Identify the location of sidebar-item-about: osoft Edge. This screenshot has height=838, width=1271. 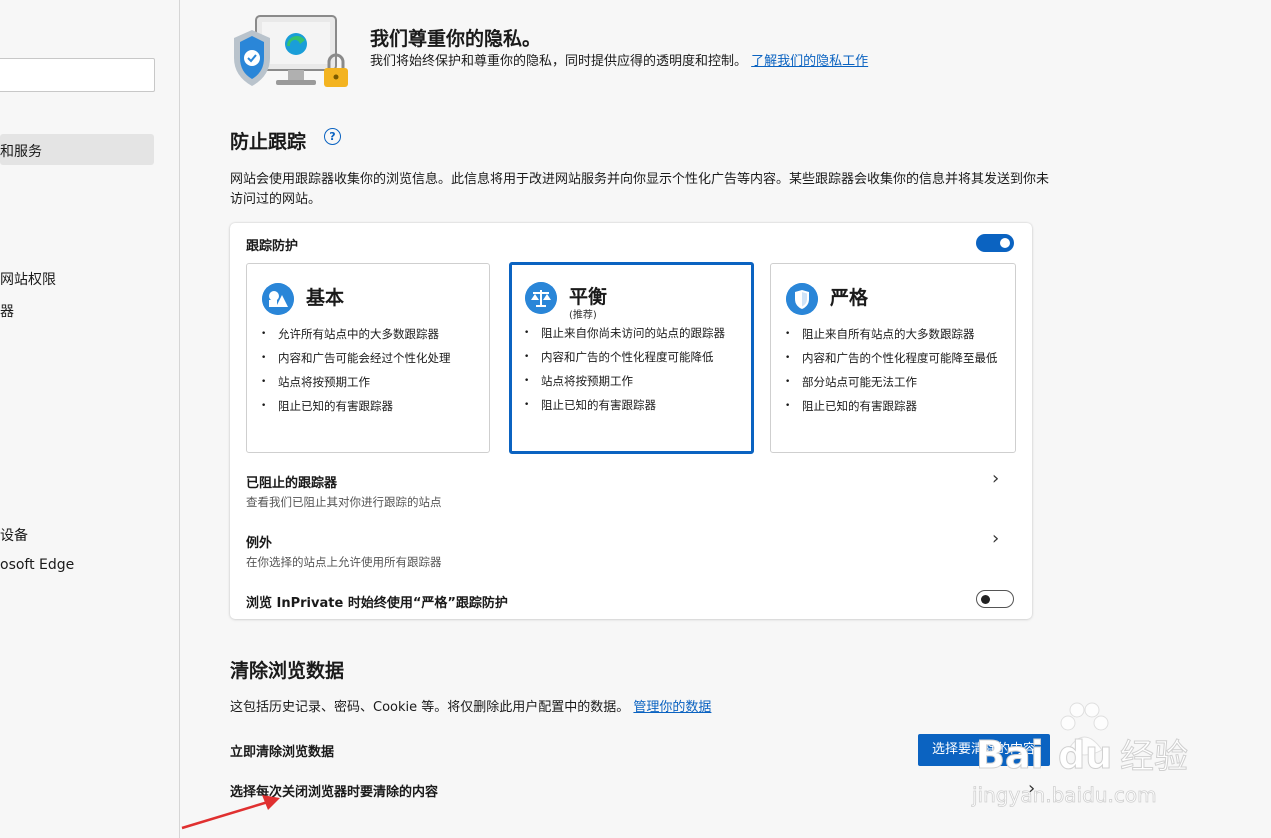
(37, 565).